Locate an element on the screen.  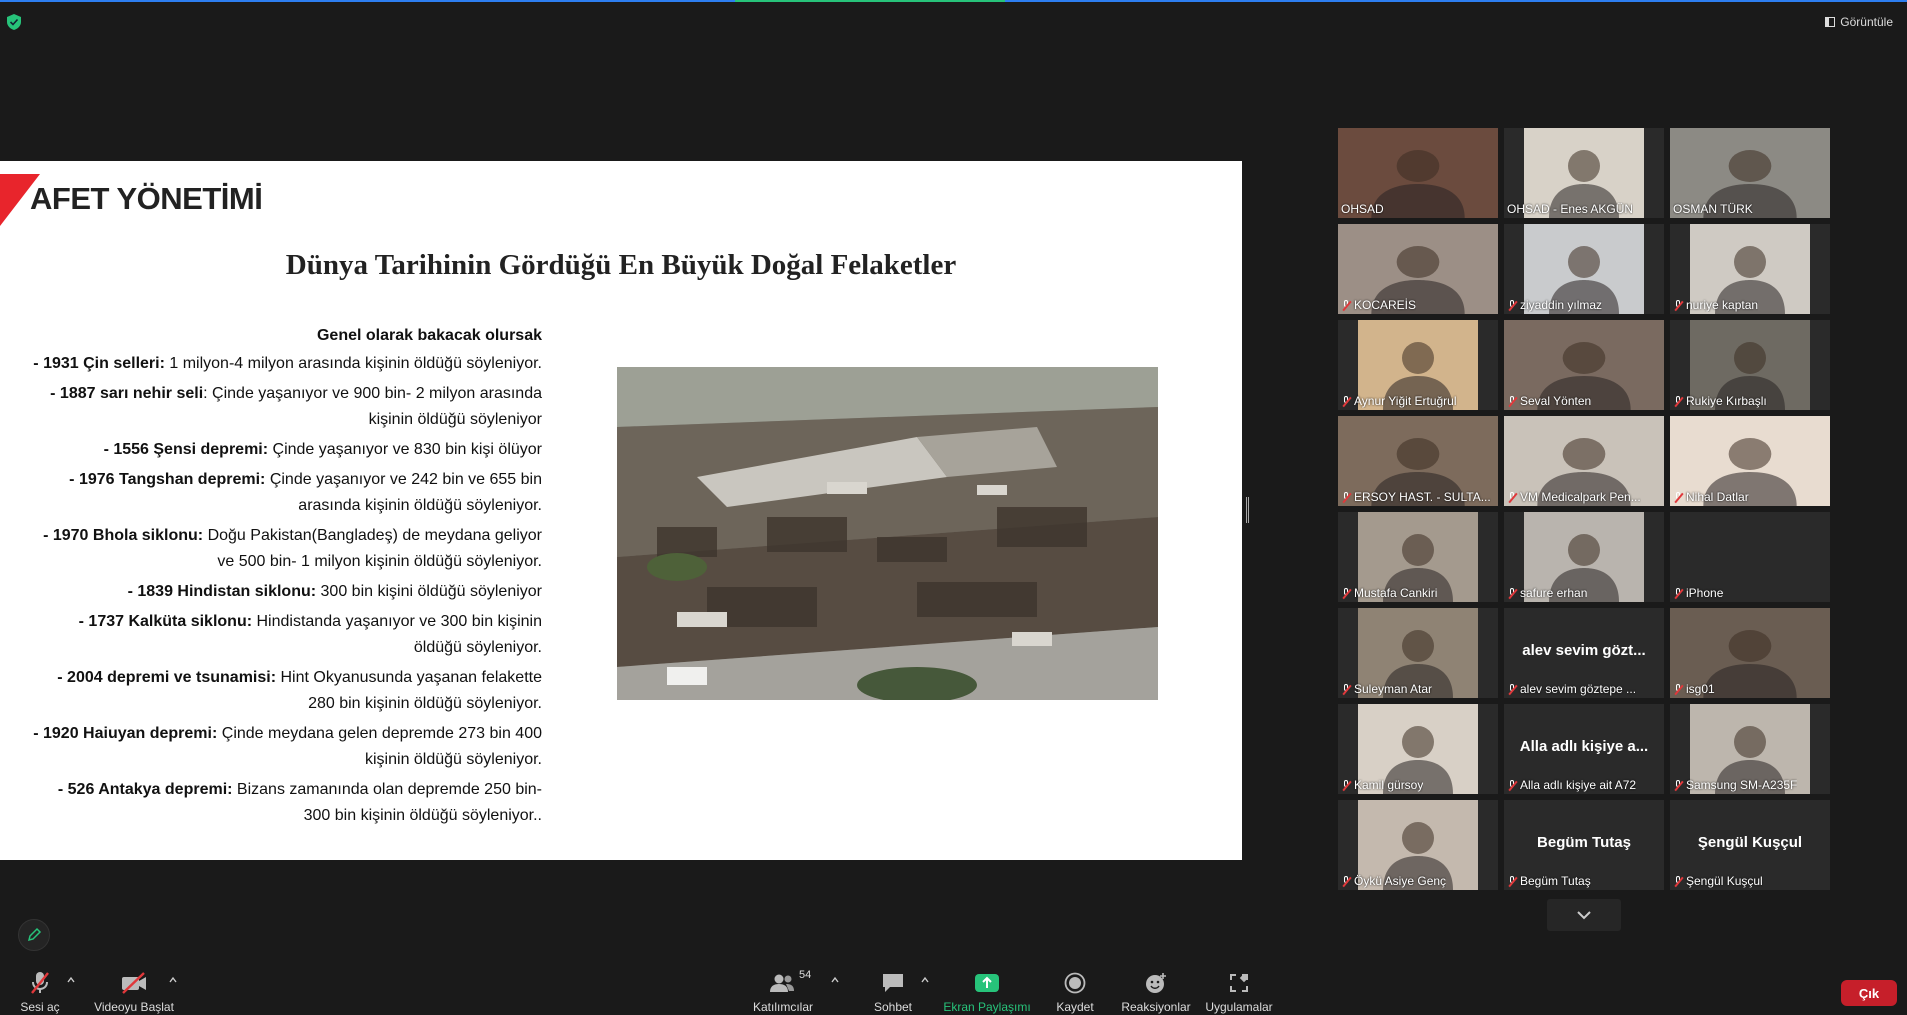
apps-icon is located at coordinates (1239, 983).